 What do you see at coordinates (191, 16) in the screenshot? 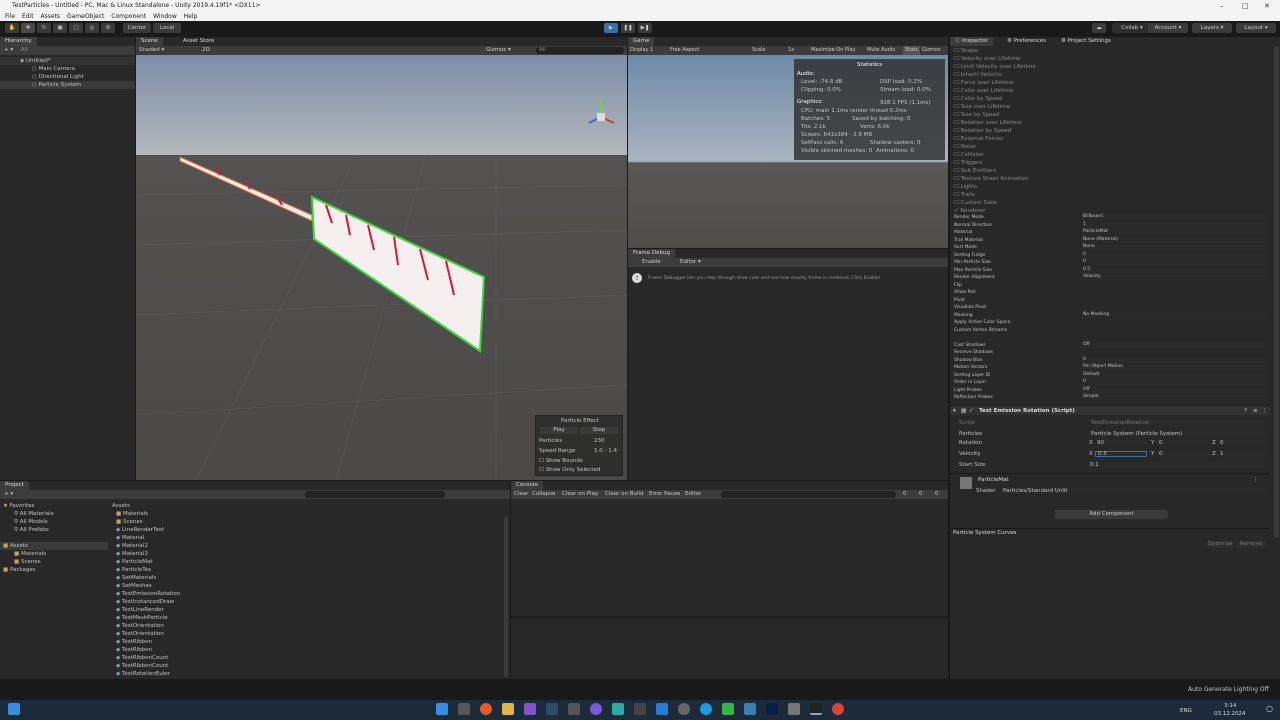
I see `menu-help: Help` at bounding box center [191, 16].